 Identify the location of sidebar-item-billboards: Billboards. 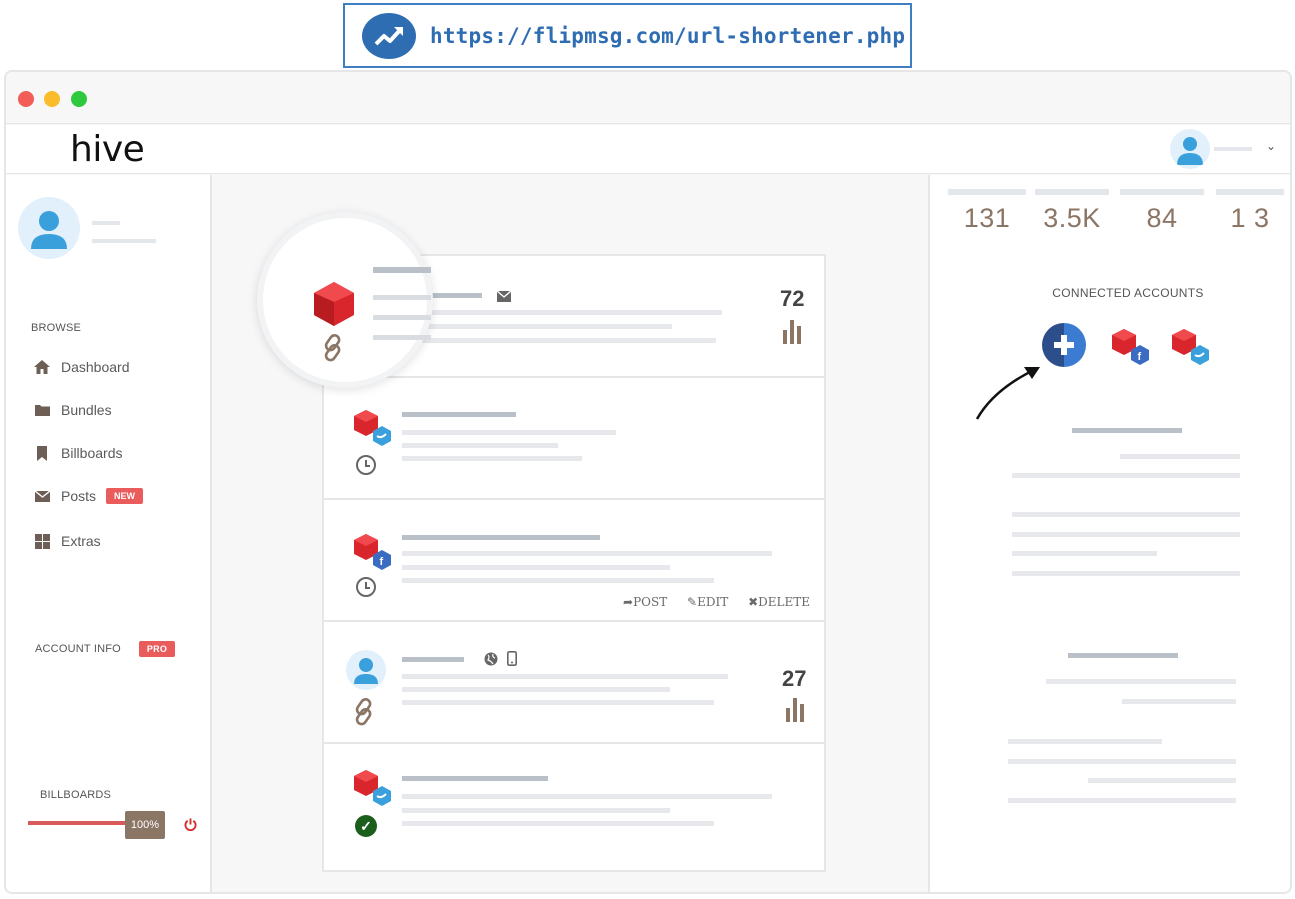
(78, 453).